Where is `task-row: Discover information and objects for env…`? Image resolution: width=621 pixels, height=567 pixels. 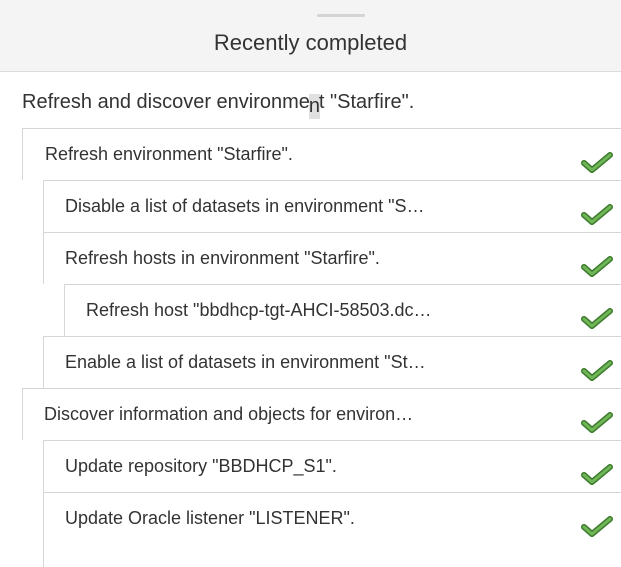
task-row: Discover information and objects for env… is located at coordinates (321, 414).